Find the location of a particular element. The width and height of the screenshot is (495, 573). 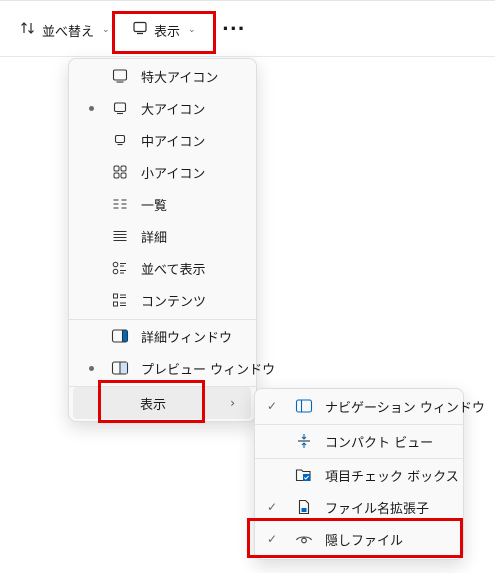

sort-label: 並べ替え is located at coordinates (68, 32).